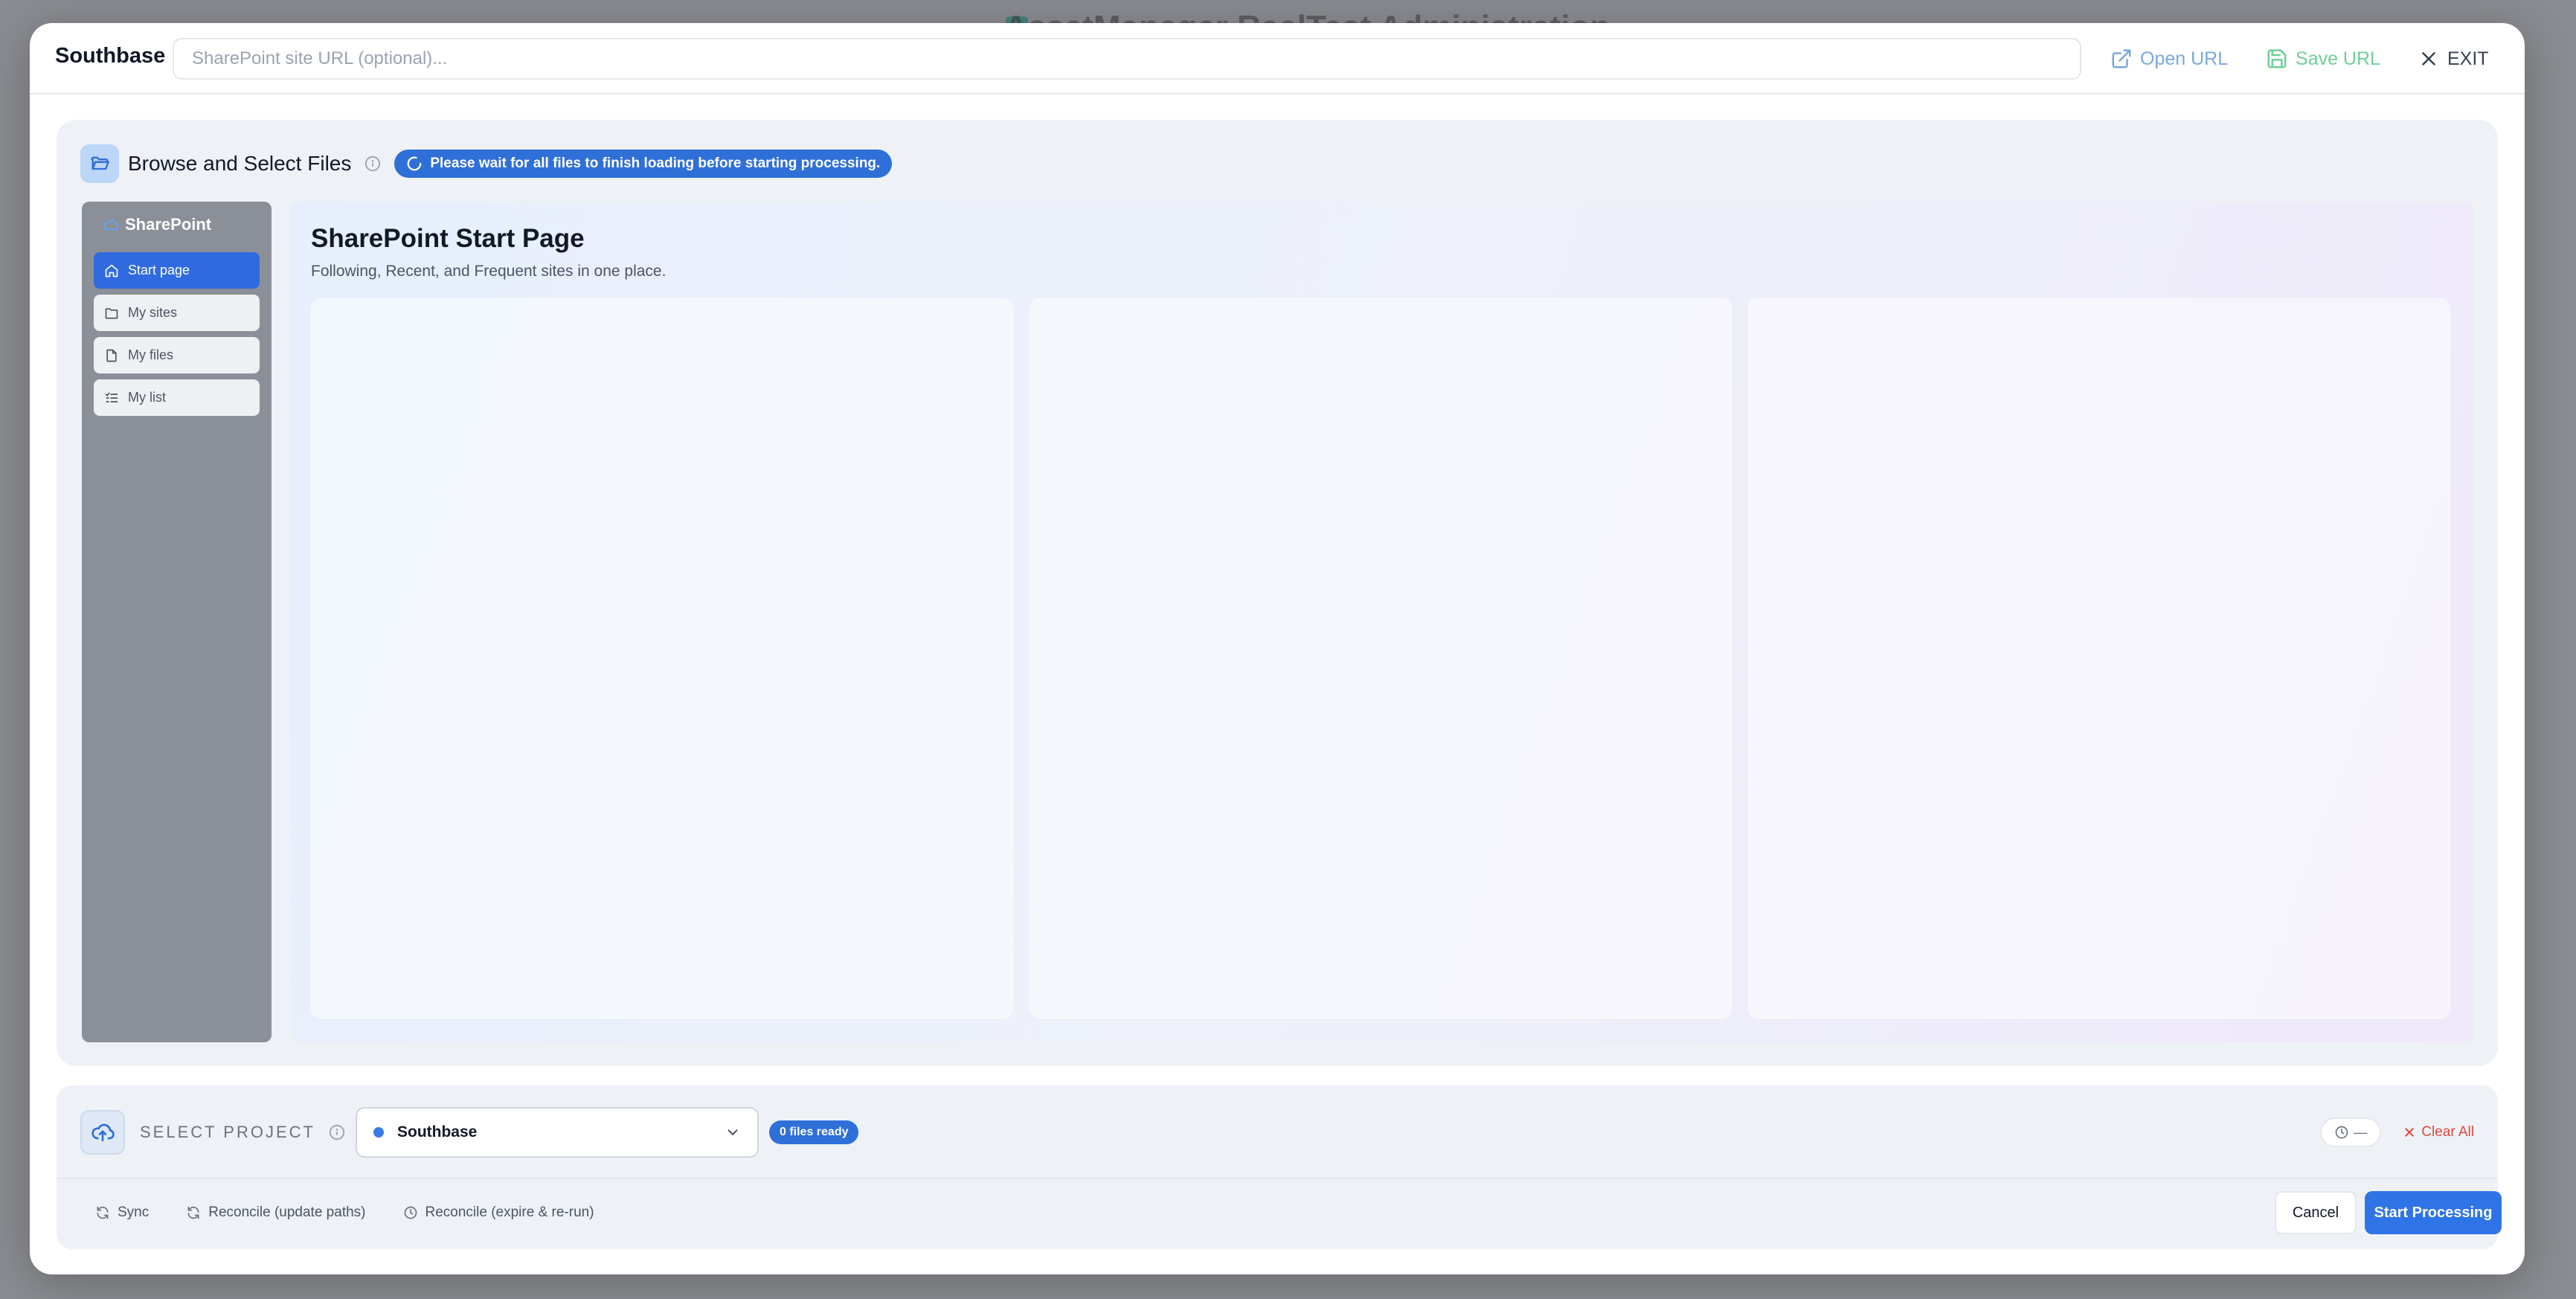  Describe the element at coordinates (99, 163) in the screenshot. I see `folder-open-icon` at that location.